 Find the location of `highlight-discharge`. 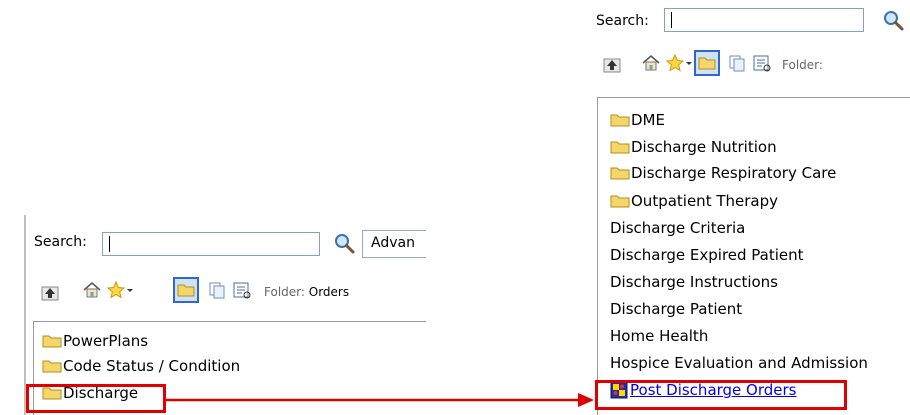

highlight-discharge is located at coordinates (96, 398).